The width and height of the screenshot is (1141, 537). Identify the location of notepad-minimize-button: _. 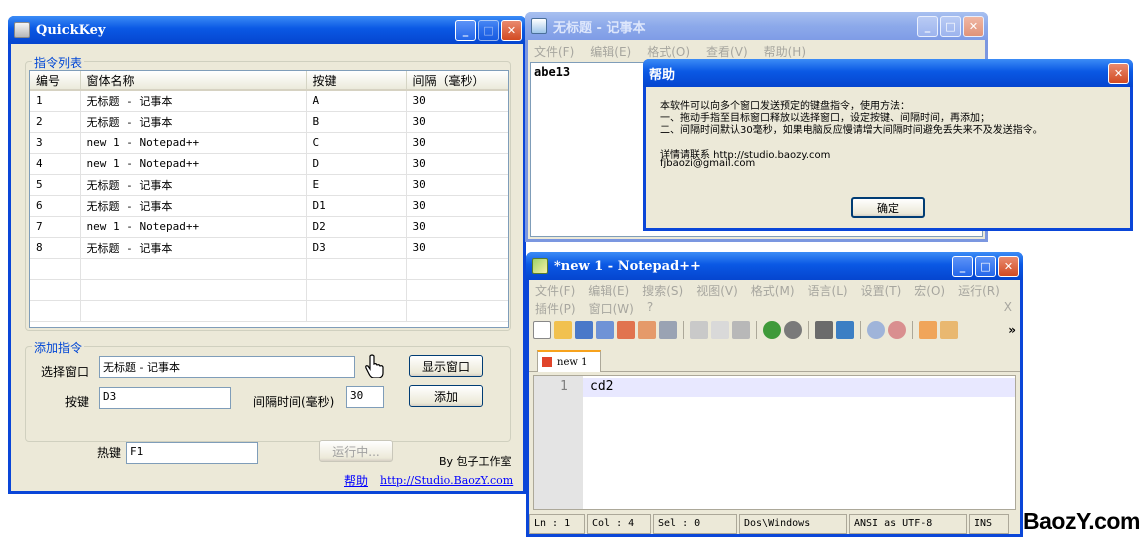
(927, 26).